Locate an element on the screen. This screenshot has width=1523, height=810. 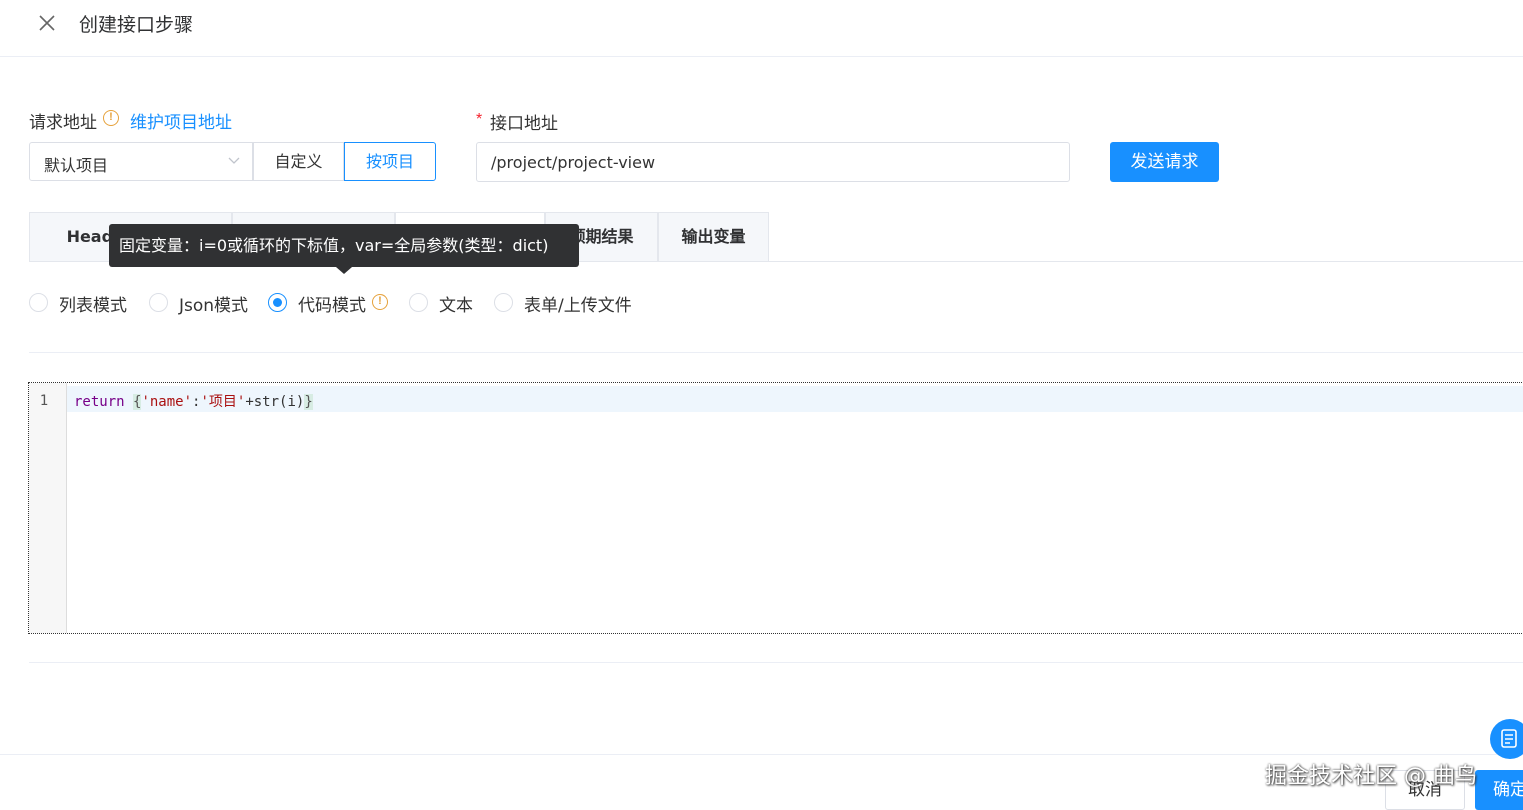
radio-json-mode: Json模式 is located at coordinates (204, 303).